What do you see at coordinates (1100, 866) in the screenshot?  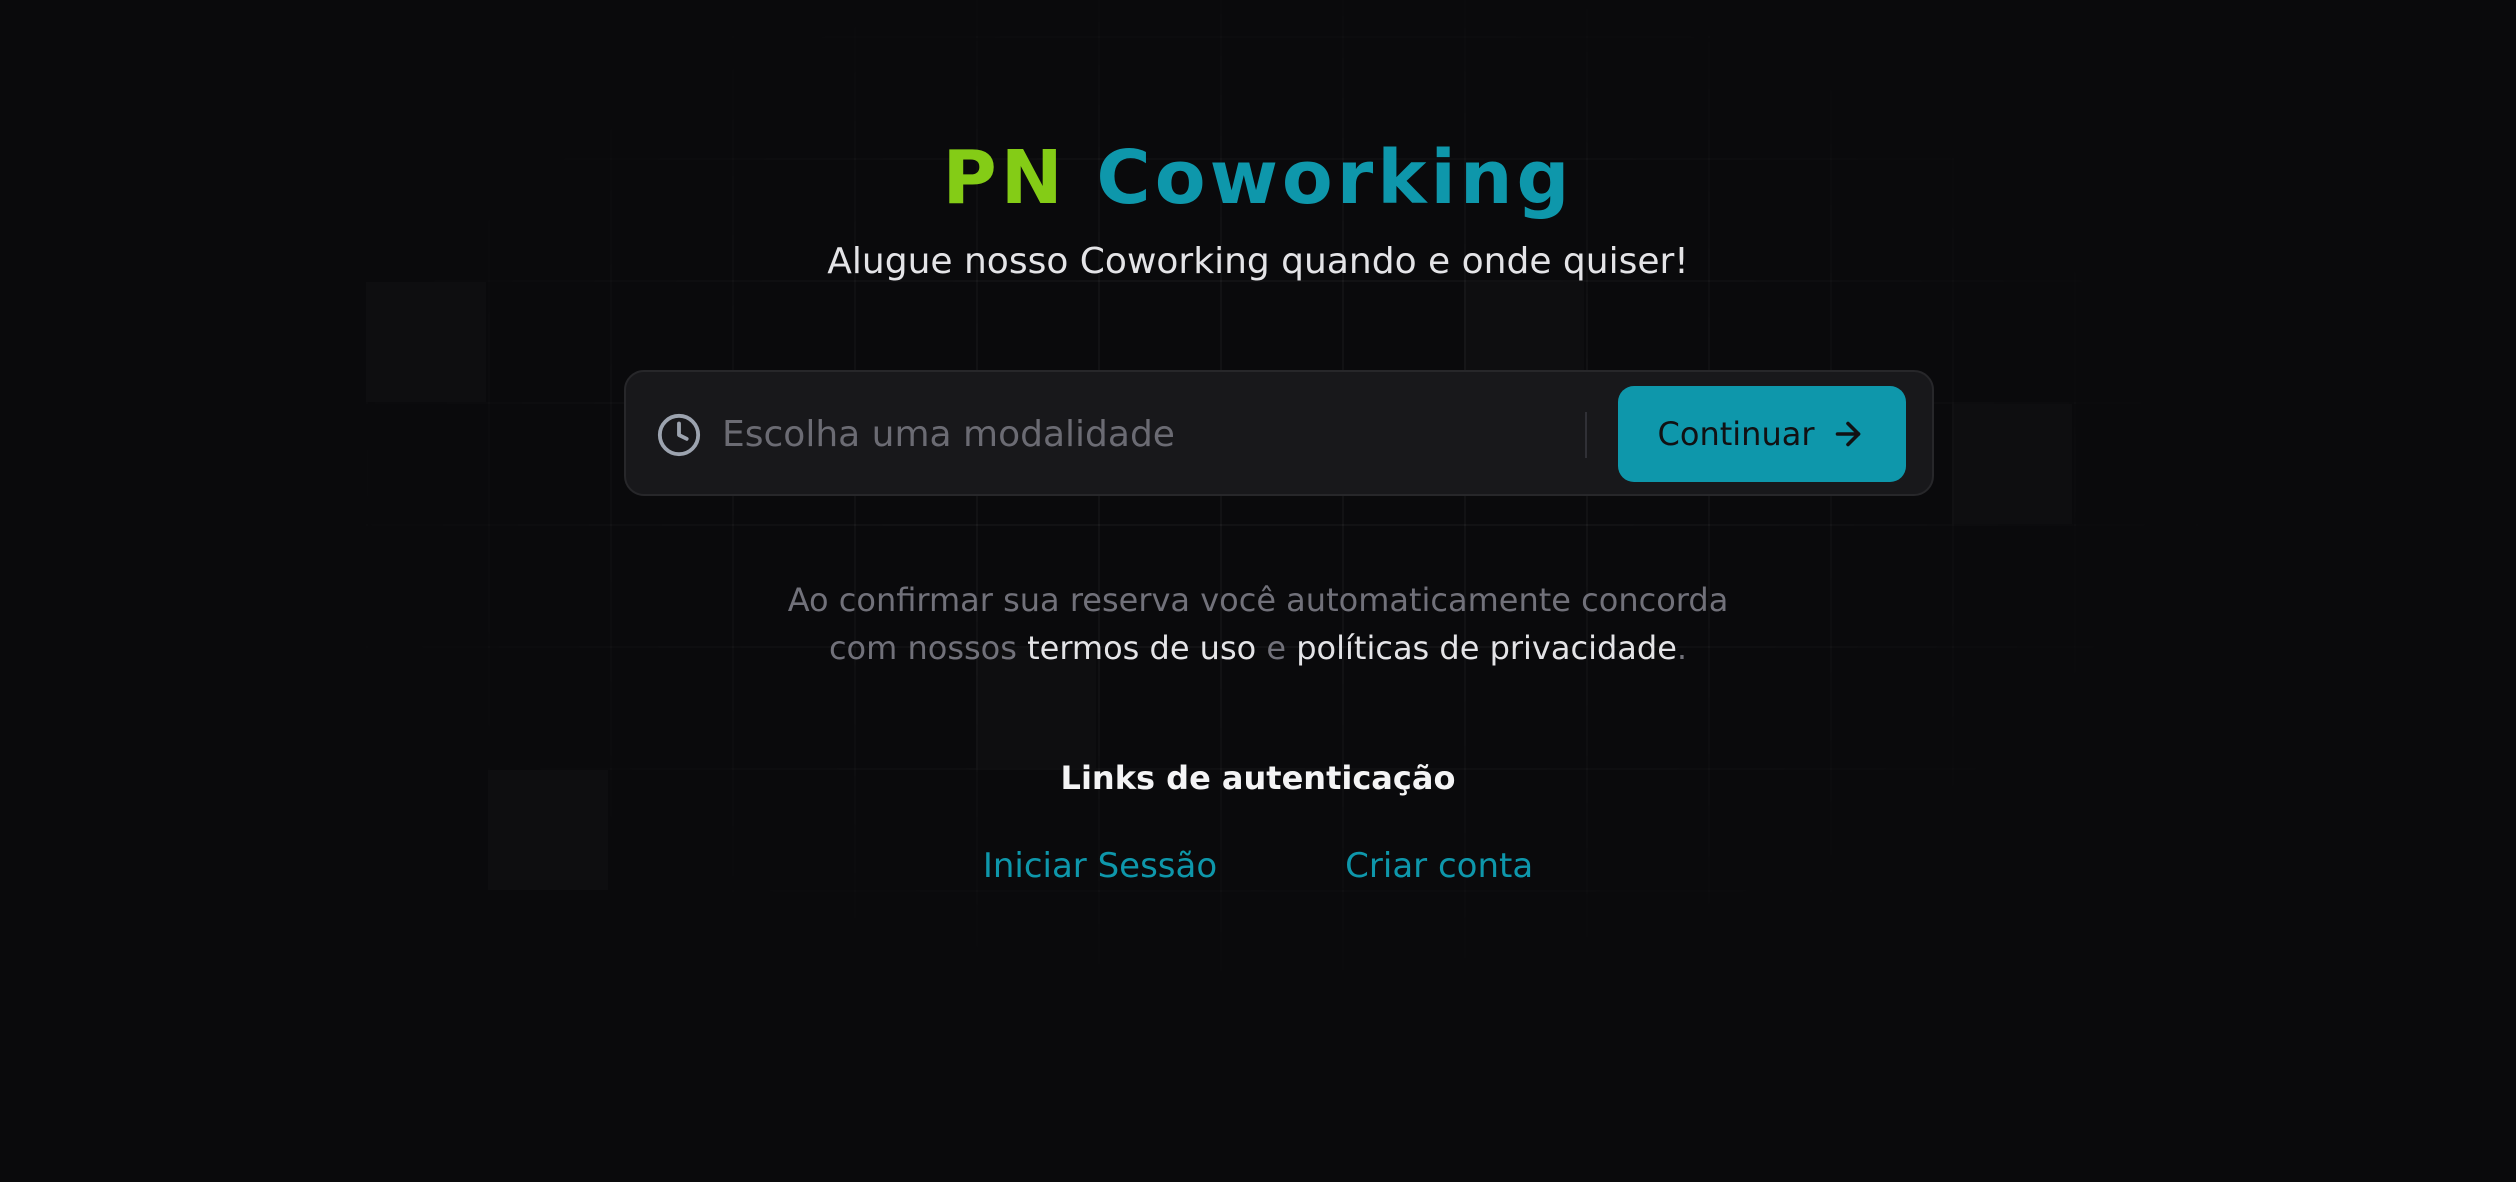 I see `login-link: Iniciar Sessão` at bounding box center [1100, 866].